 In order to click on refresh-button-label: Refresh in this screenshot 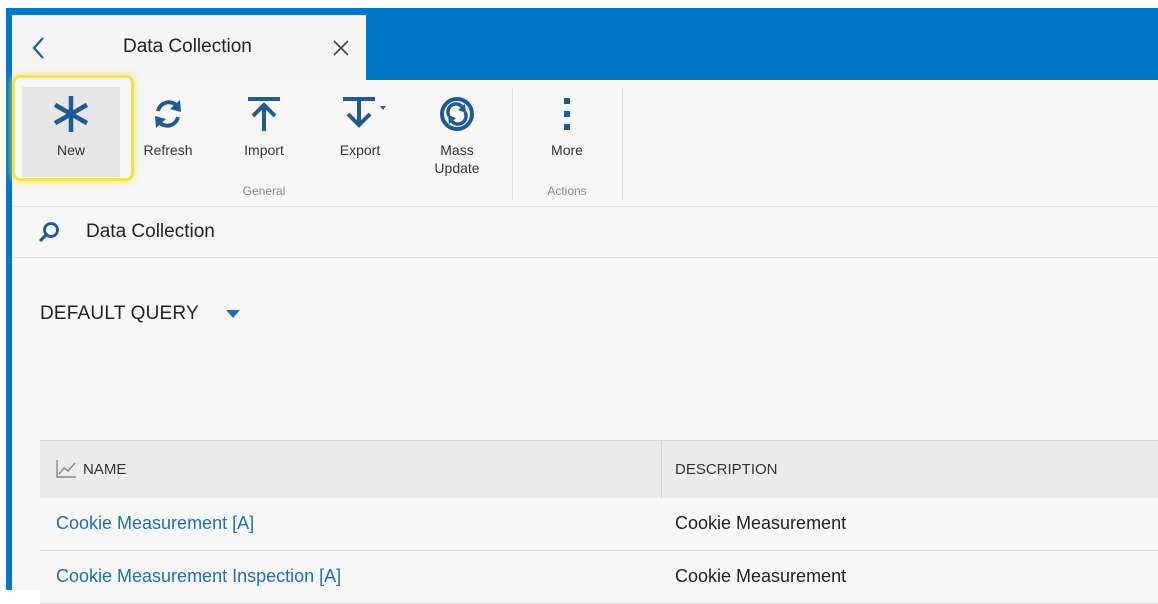, I will do `click(168, 150)`.